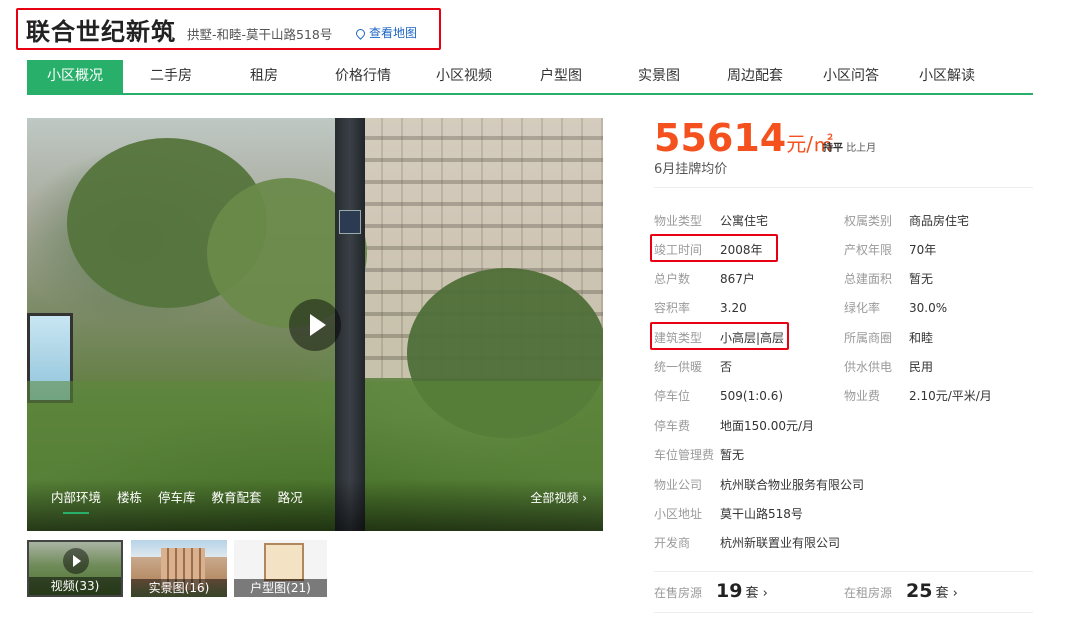 This screenshot has width=1080, height=627. I want to click on tab-analysis: 小区解读, so click(947, 76).